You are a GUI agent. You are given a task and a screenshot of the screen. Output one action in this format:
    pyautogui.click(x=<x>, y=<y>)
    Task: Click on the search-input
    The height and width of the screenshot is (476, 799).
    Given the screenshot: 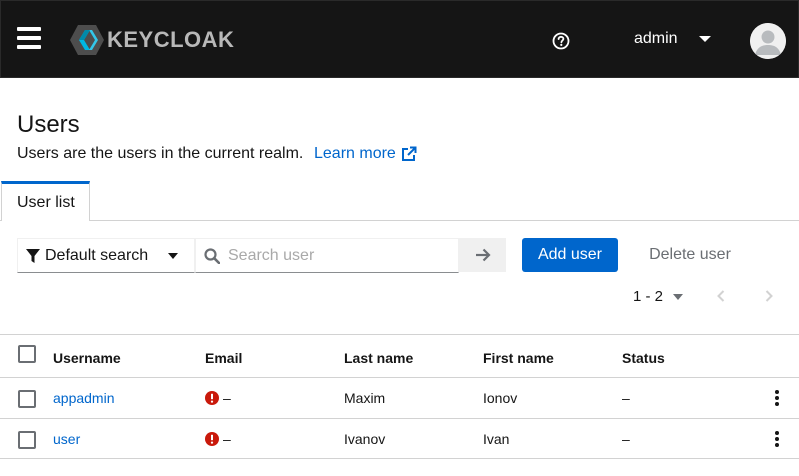 What is the action you would take?
    pyautogui.click(x=338, y=255)
    